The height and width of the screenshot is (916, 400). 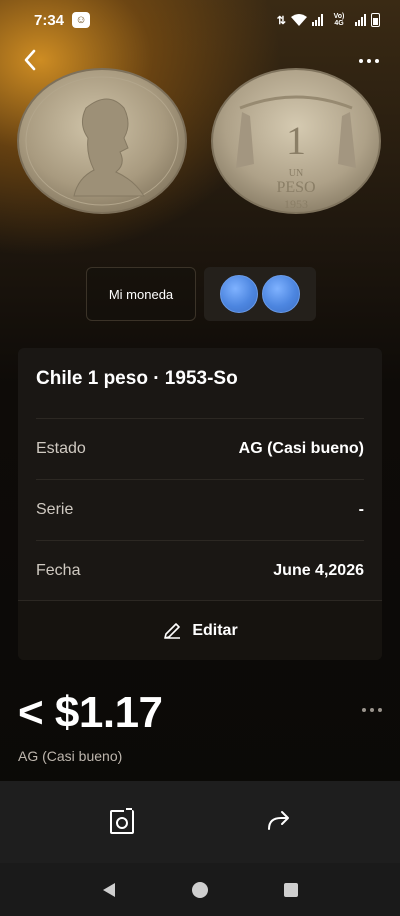 I want to click on circle-home-icon, so click(x=200, y=890).